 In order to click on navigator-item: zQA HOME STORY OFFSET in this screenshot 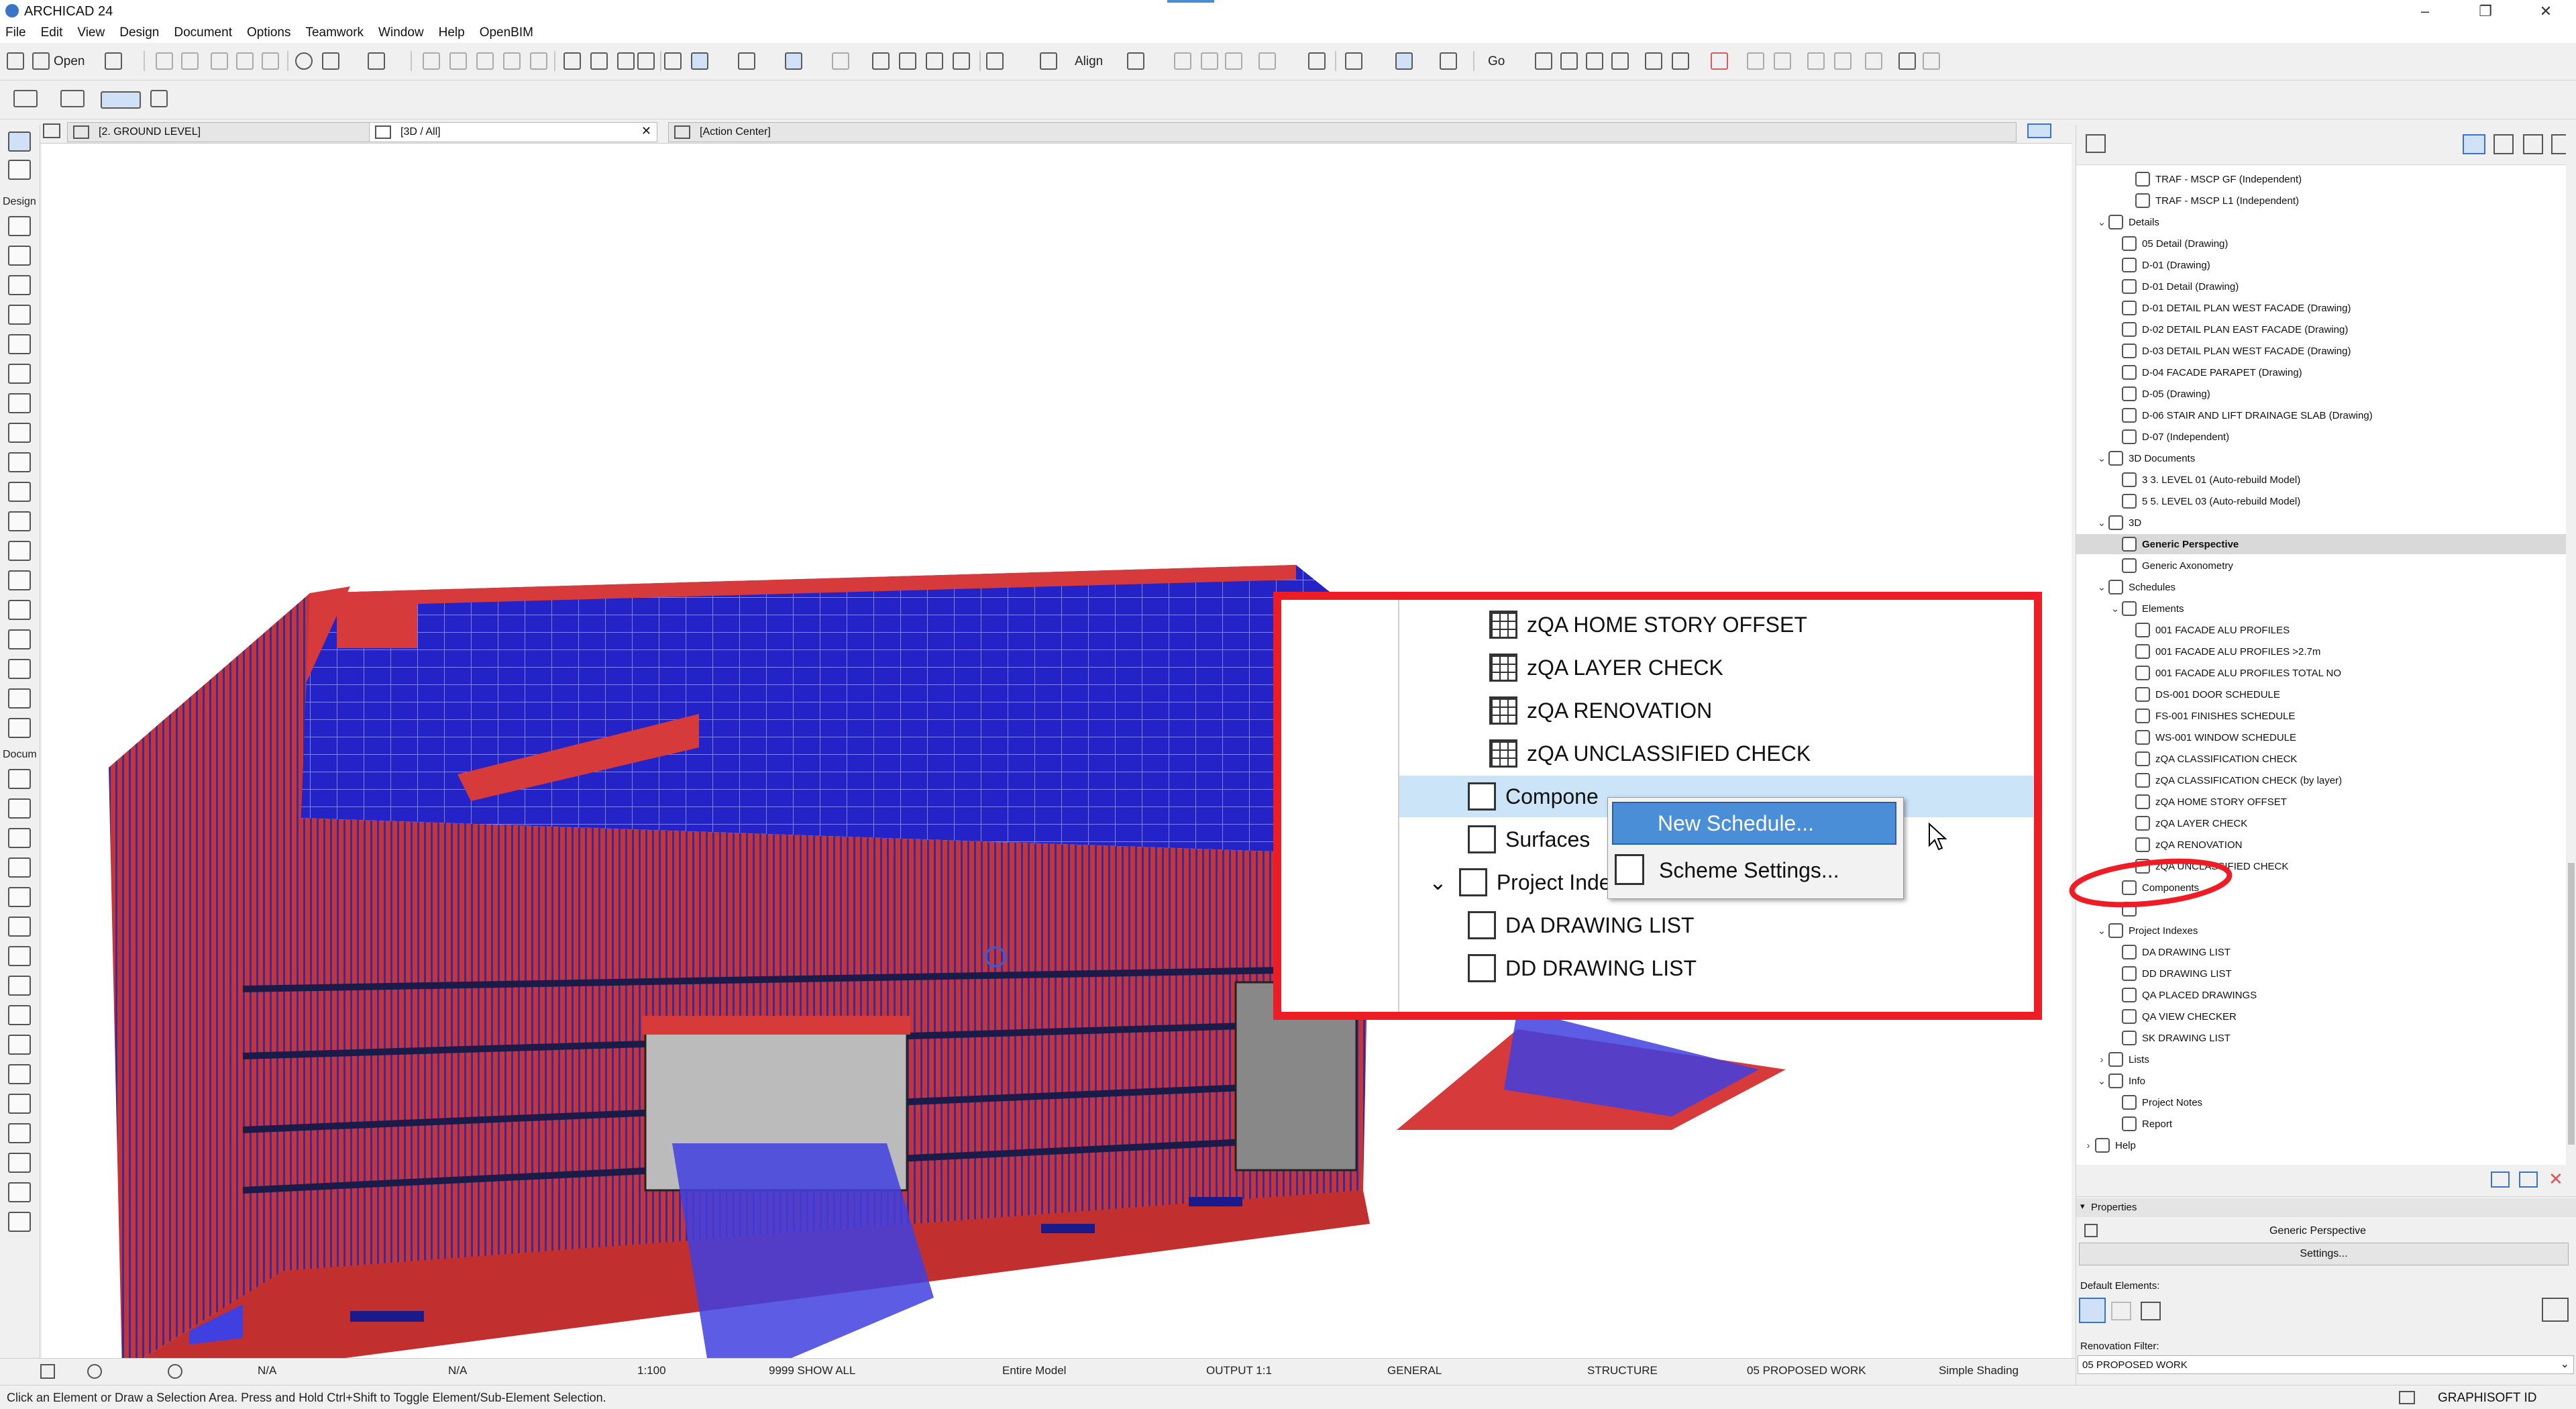, I will do `click(2321, 802)`.